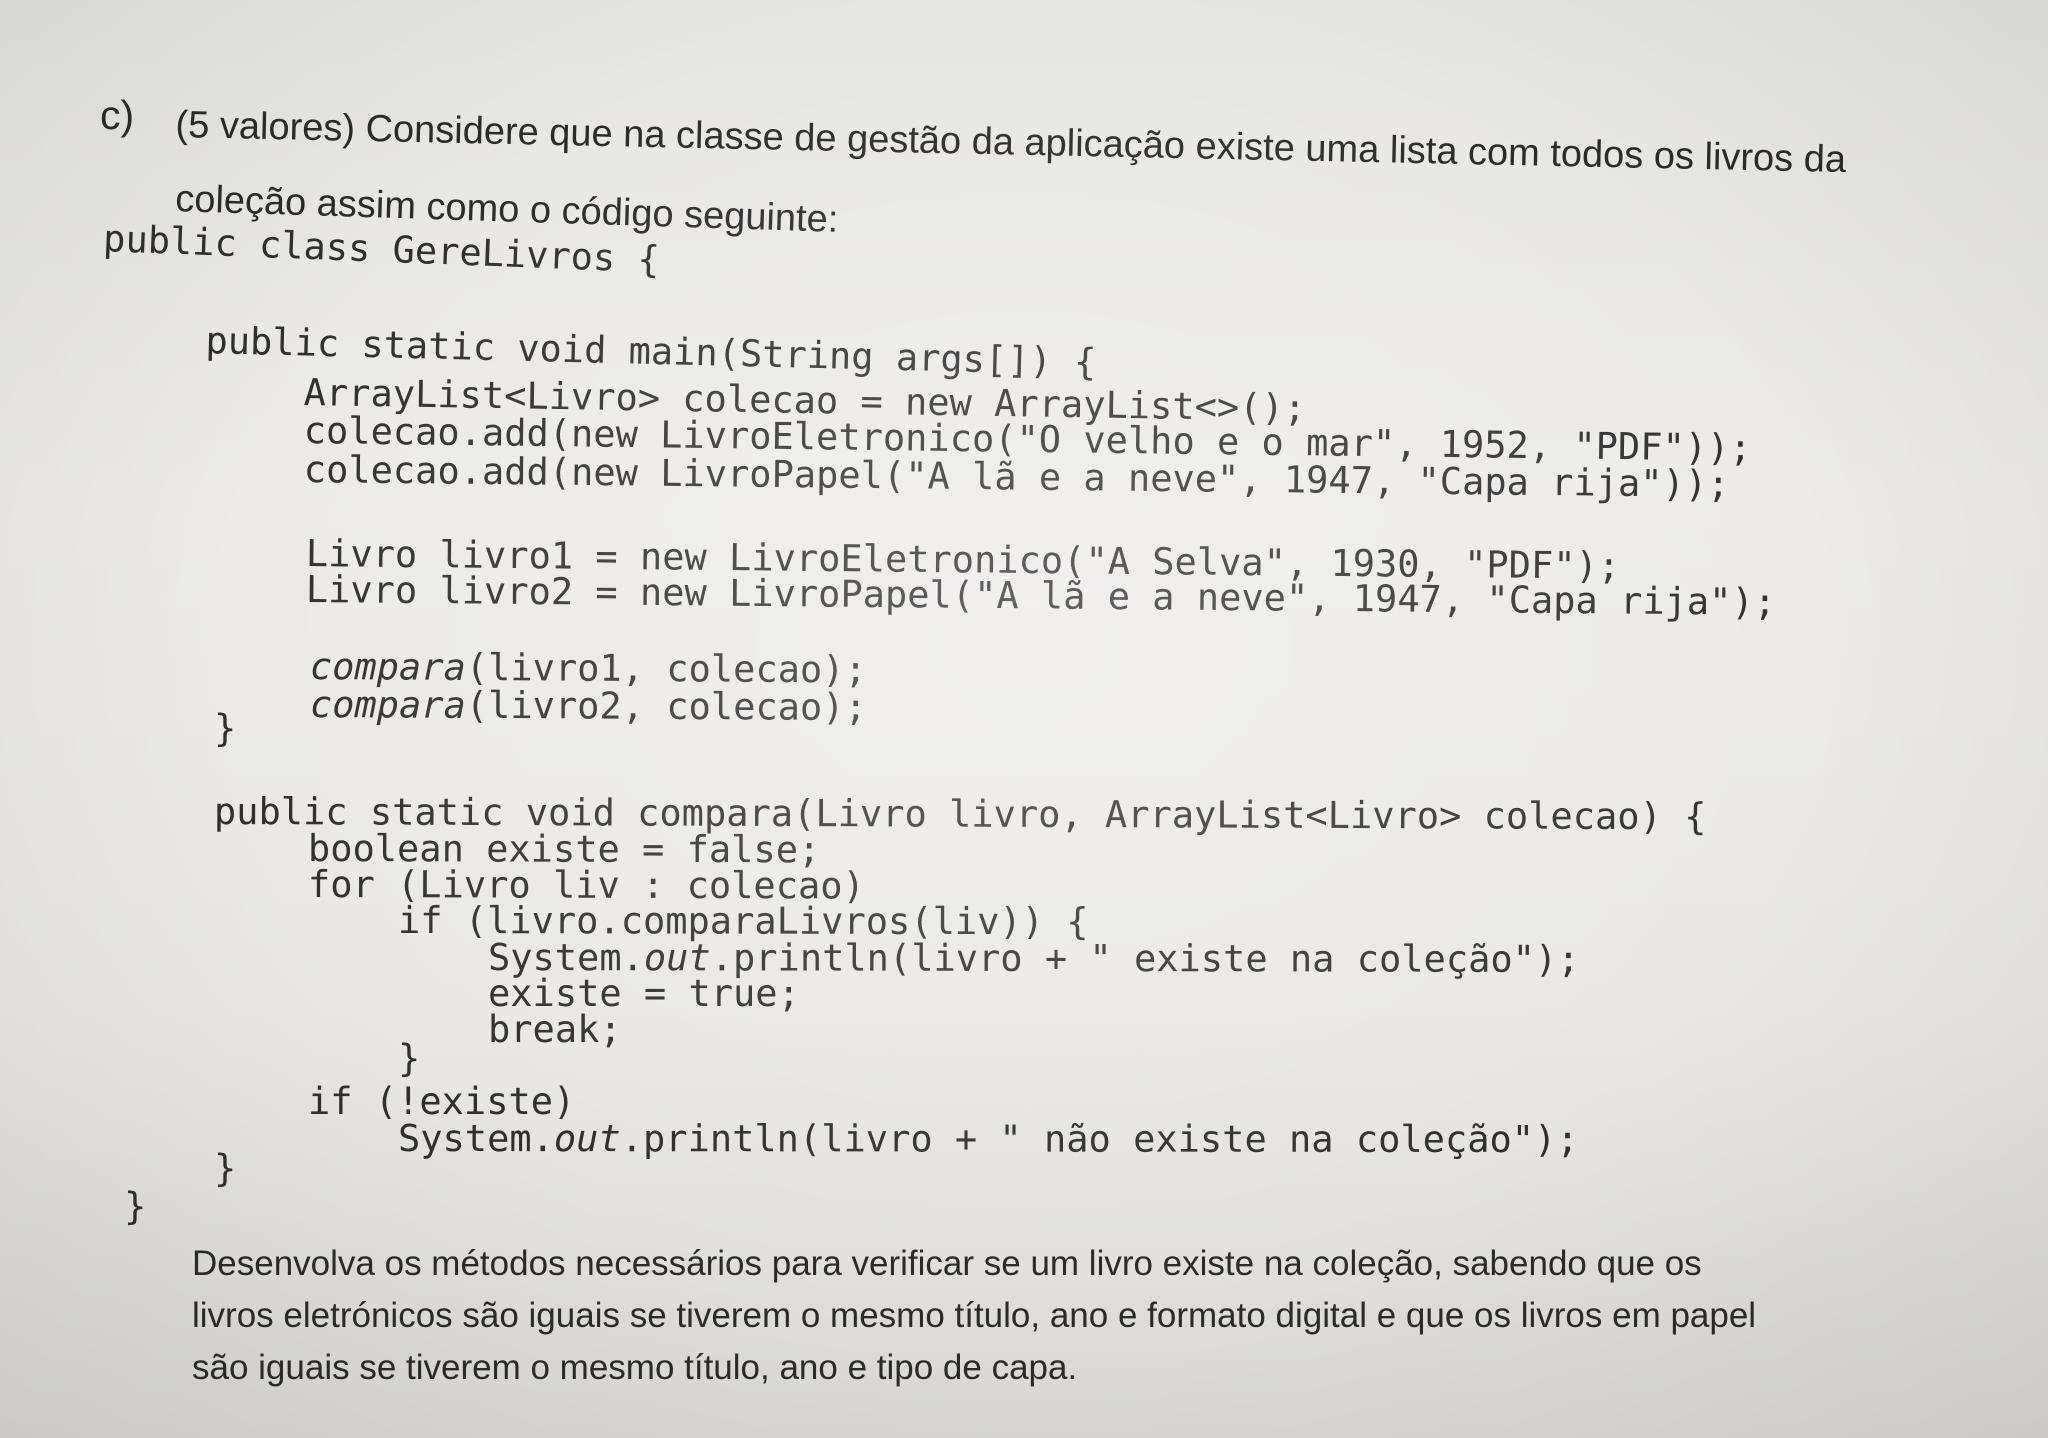  Describe the element at coordinates (442, 1101) in the screenshot. I see `code-if-not-exists: if (!existe)` at that location.